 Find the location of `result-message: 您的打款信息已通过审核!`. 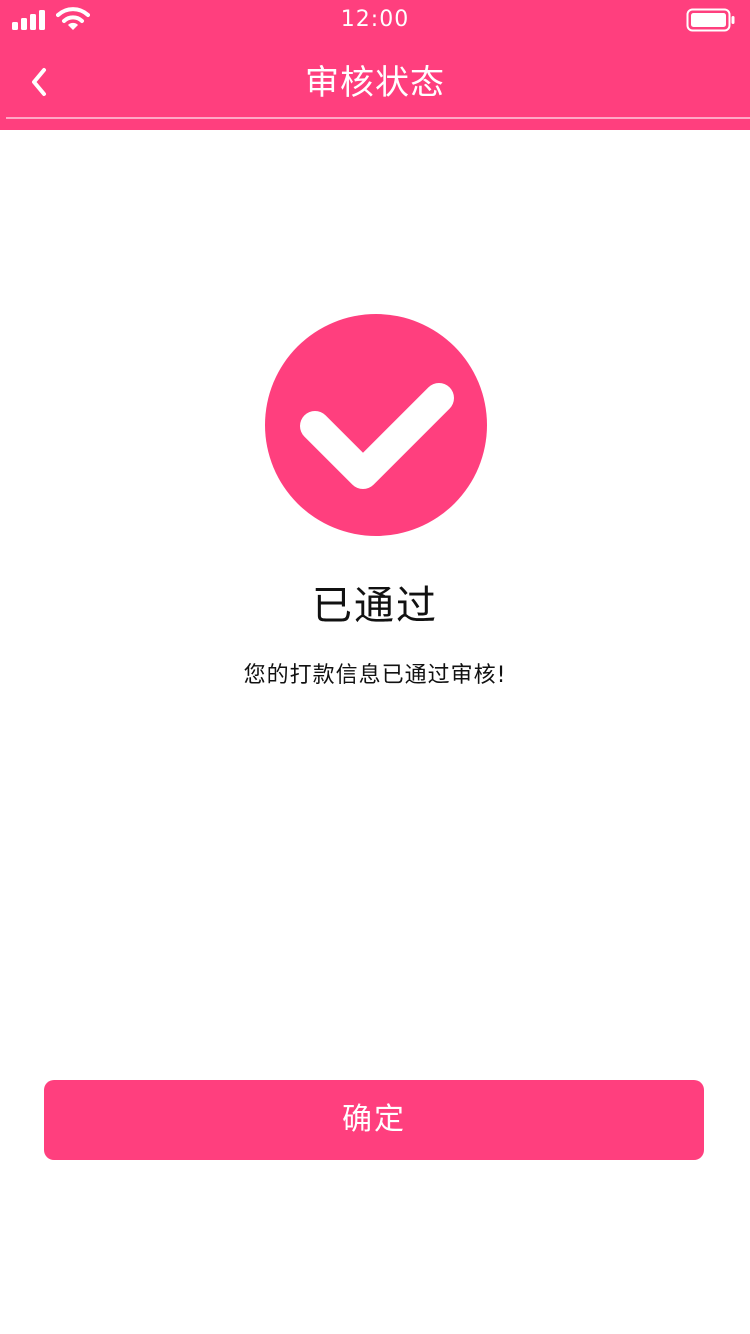

result-message: 您的打款信息已通过审核! is located at coordinates (375, 675).